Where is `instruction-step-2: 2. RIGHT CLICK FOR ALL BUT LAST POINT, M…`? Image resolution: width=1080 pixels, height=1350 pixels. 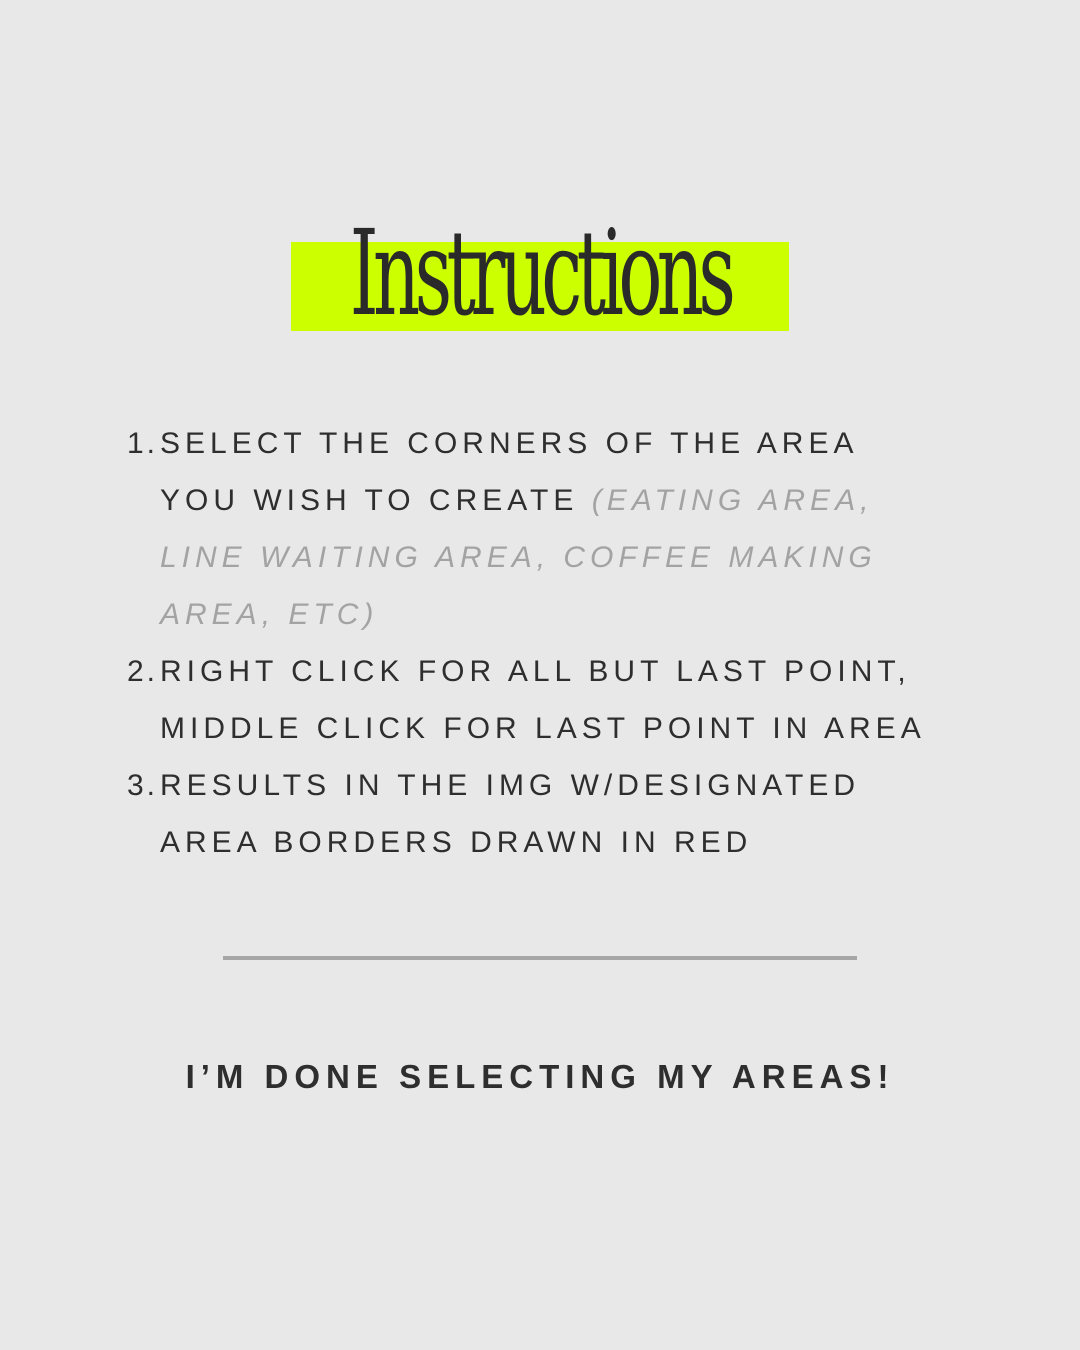
instruction-step-2: 2. RIGHT CLICK FOR ALL BUT LAST POINT, M… is located at coordinates (540, 700).